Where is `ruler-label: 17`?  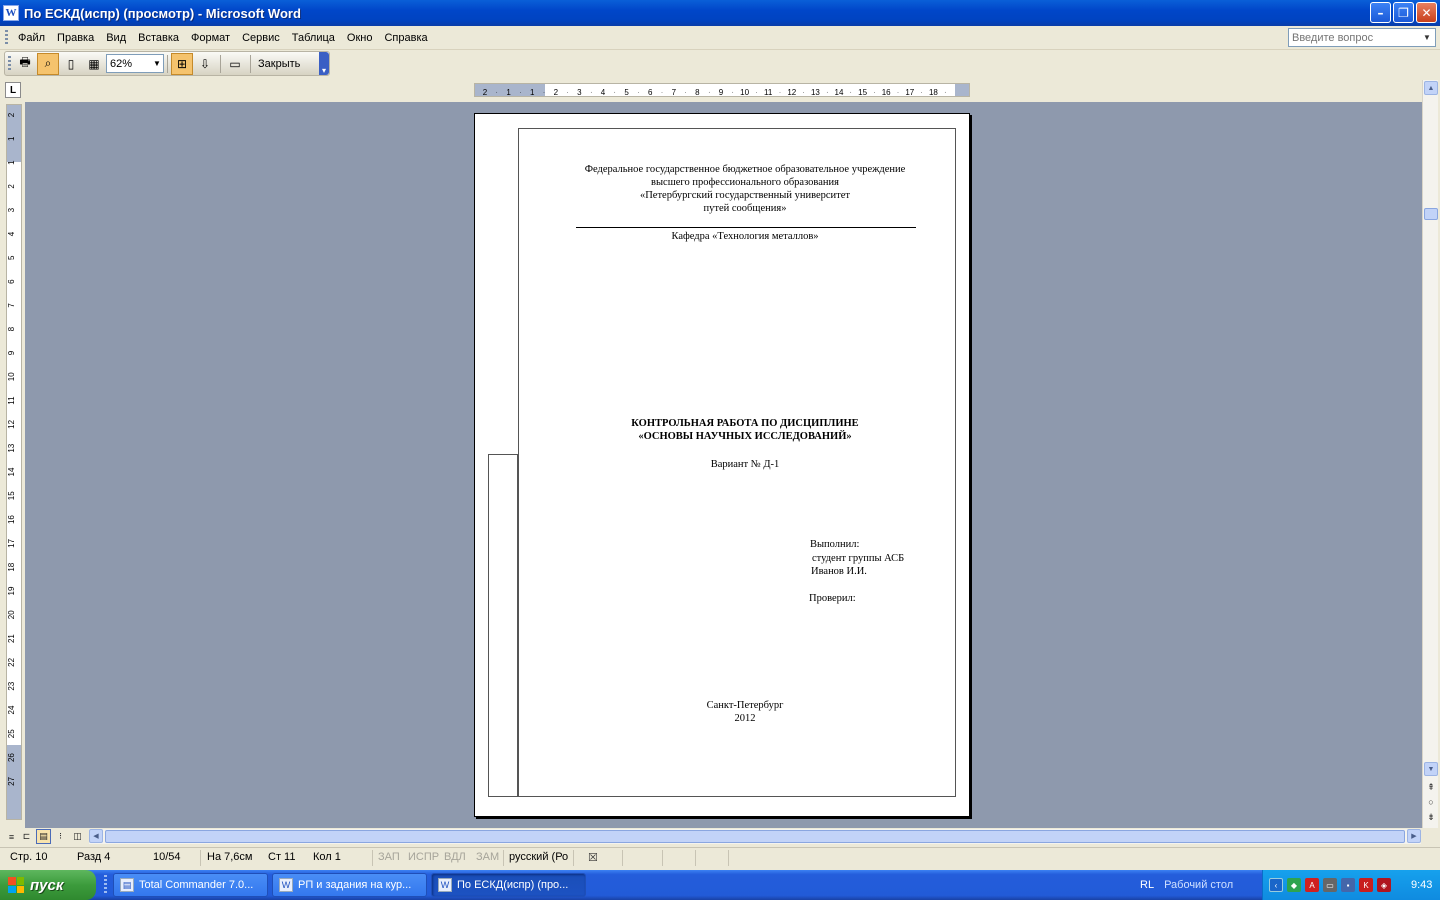
ruler-label: 17 is located at coordinates (11, 542).